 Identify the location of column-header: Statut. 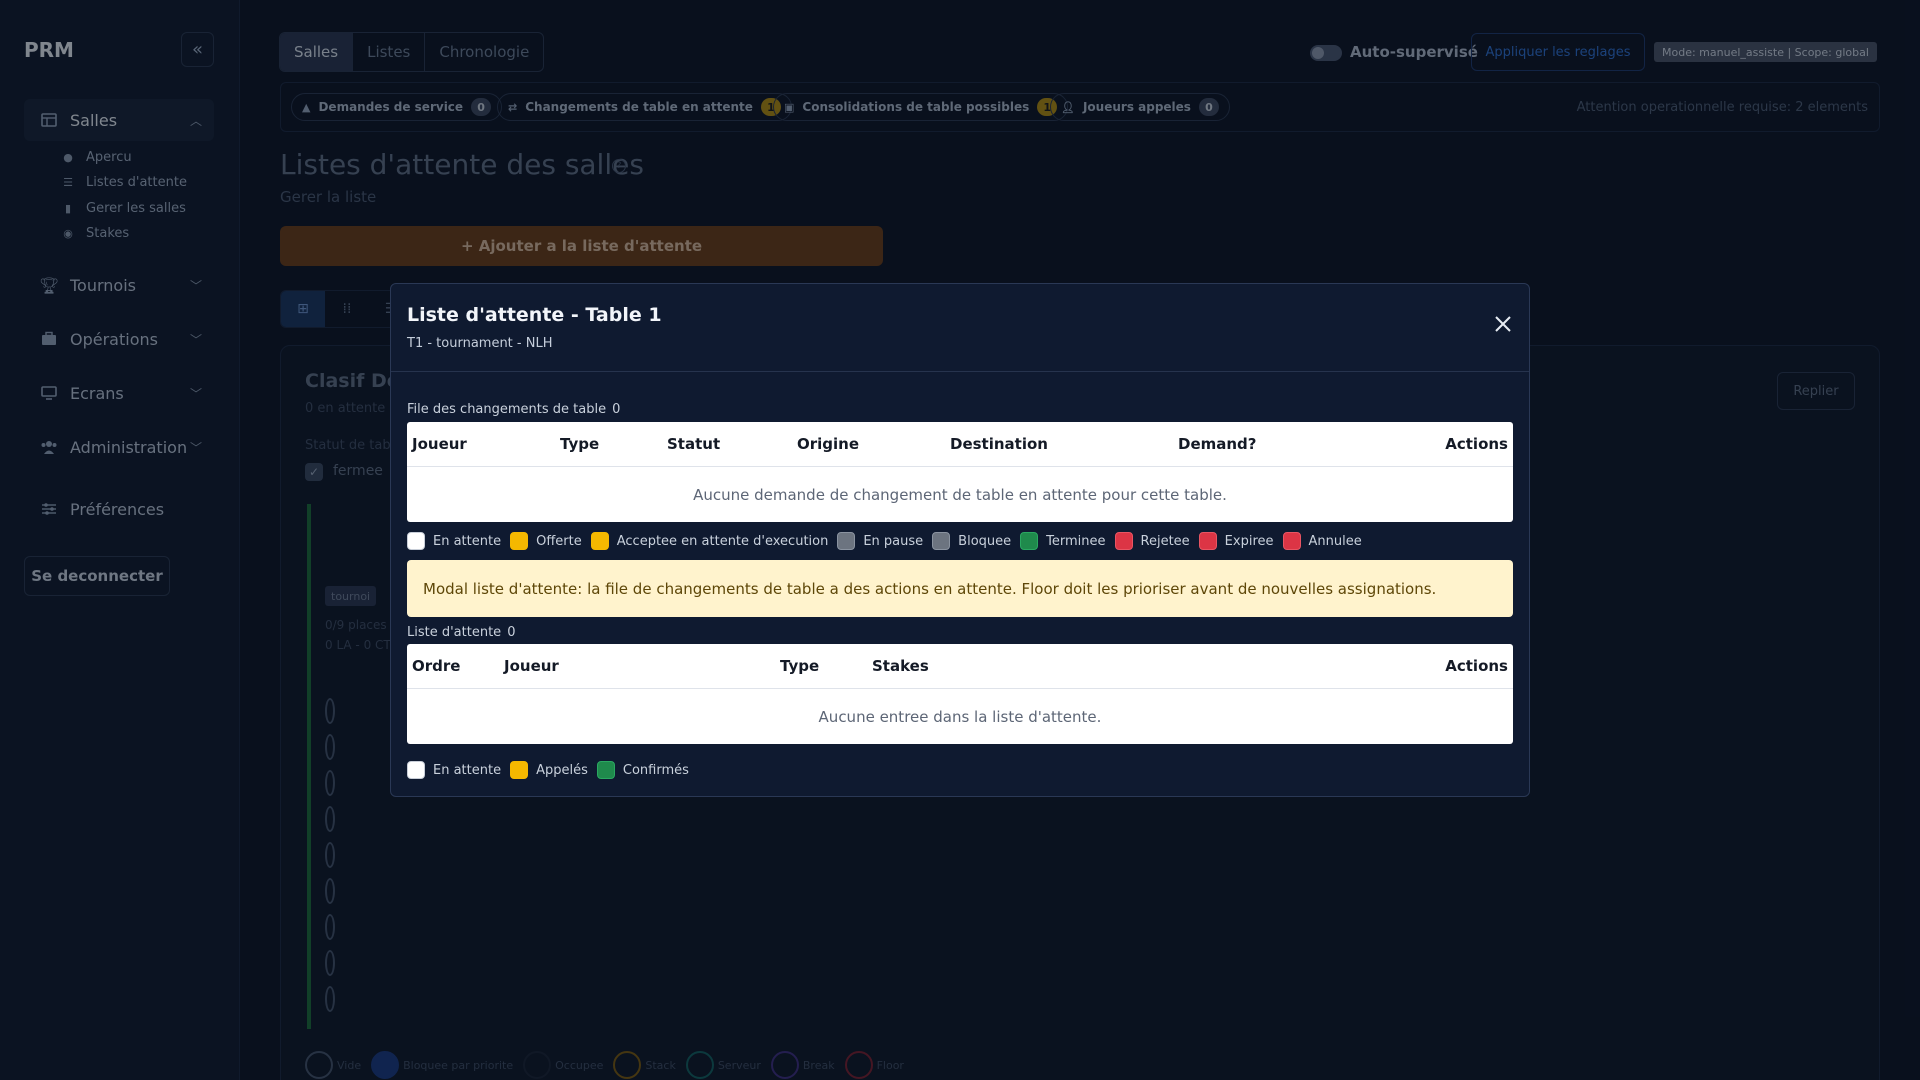
(694, 444).